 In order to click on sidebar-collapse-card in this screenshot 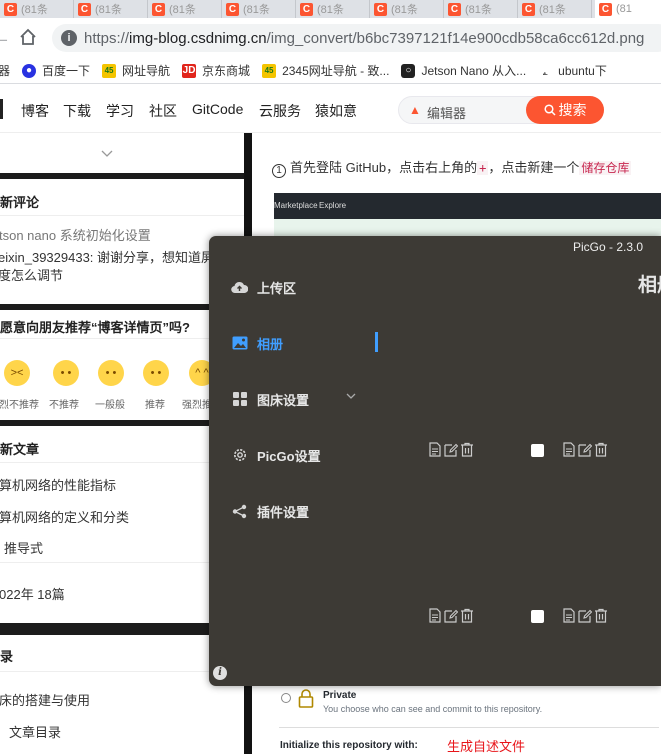, I will do `click(122, 153)`.